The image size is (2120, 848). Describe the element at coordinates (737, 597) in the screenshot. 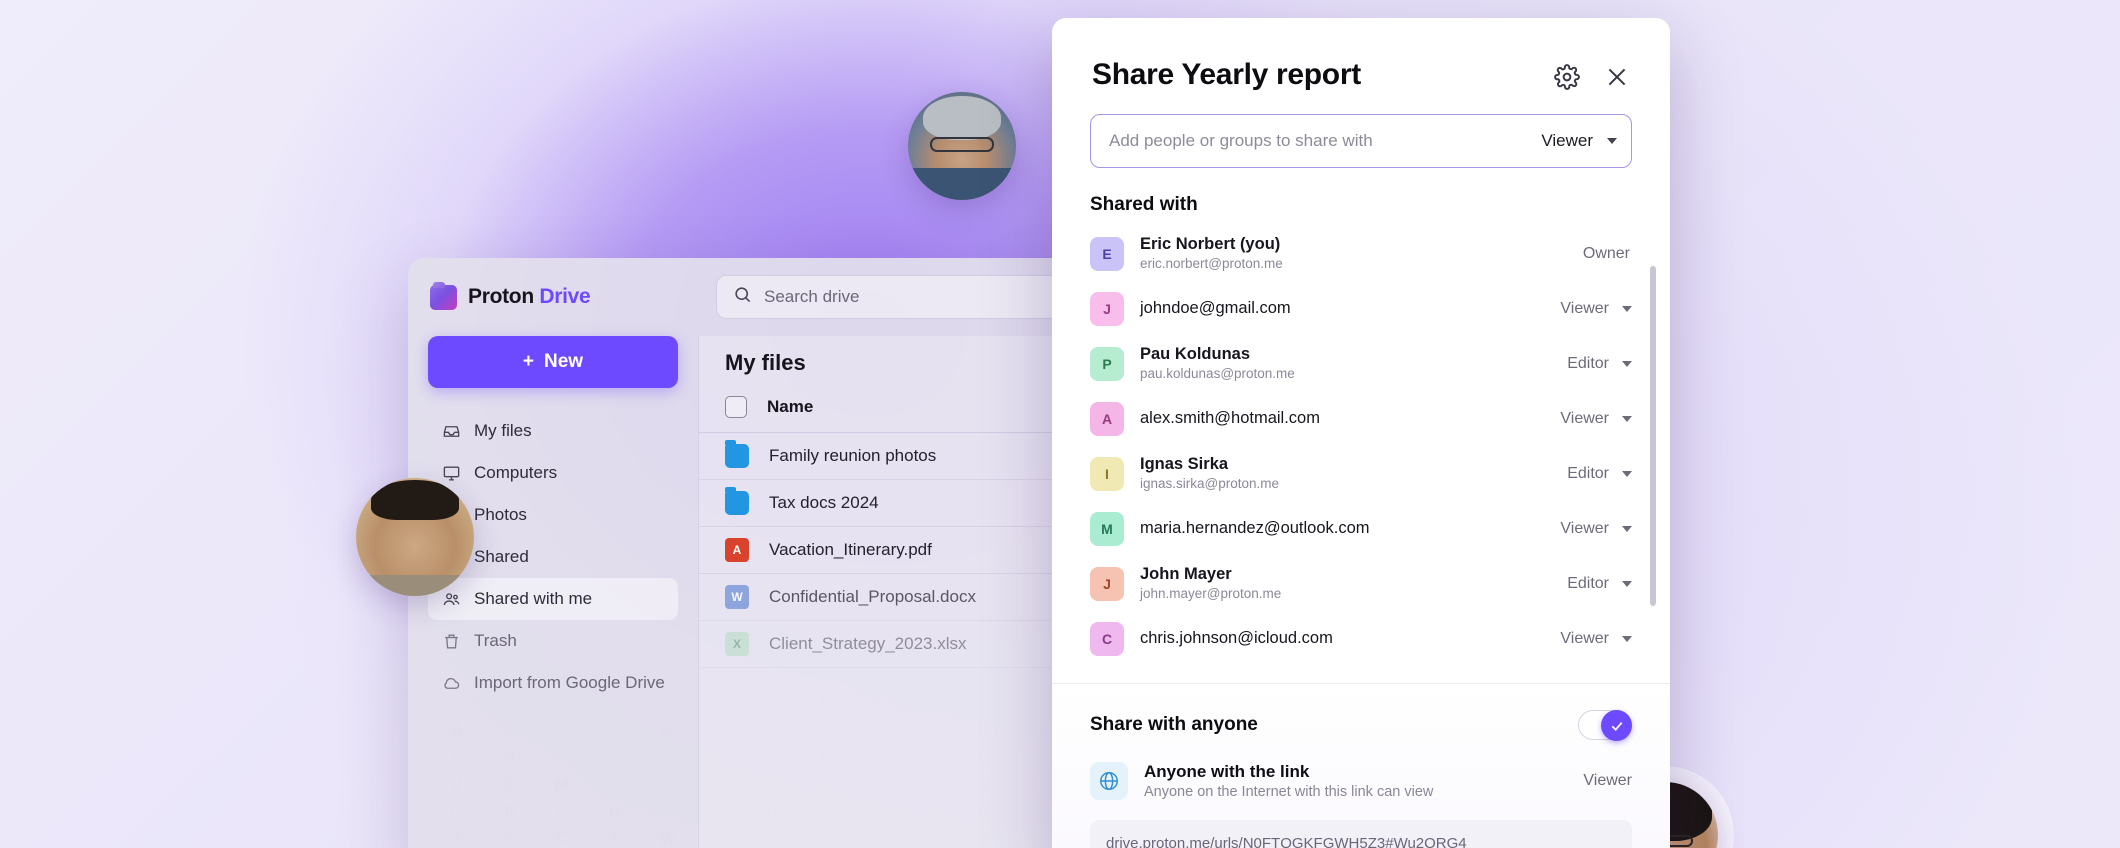

I see `word-file-icon: W` at that location.